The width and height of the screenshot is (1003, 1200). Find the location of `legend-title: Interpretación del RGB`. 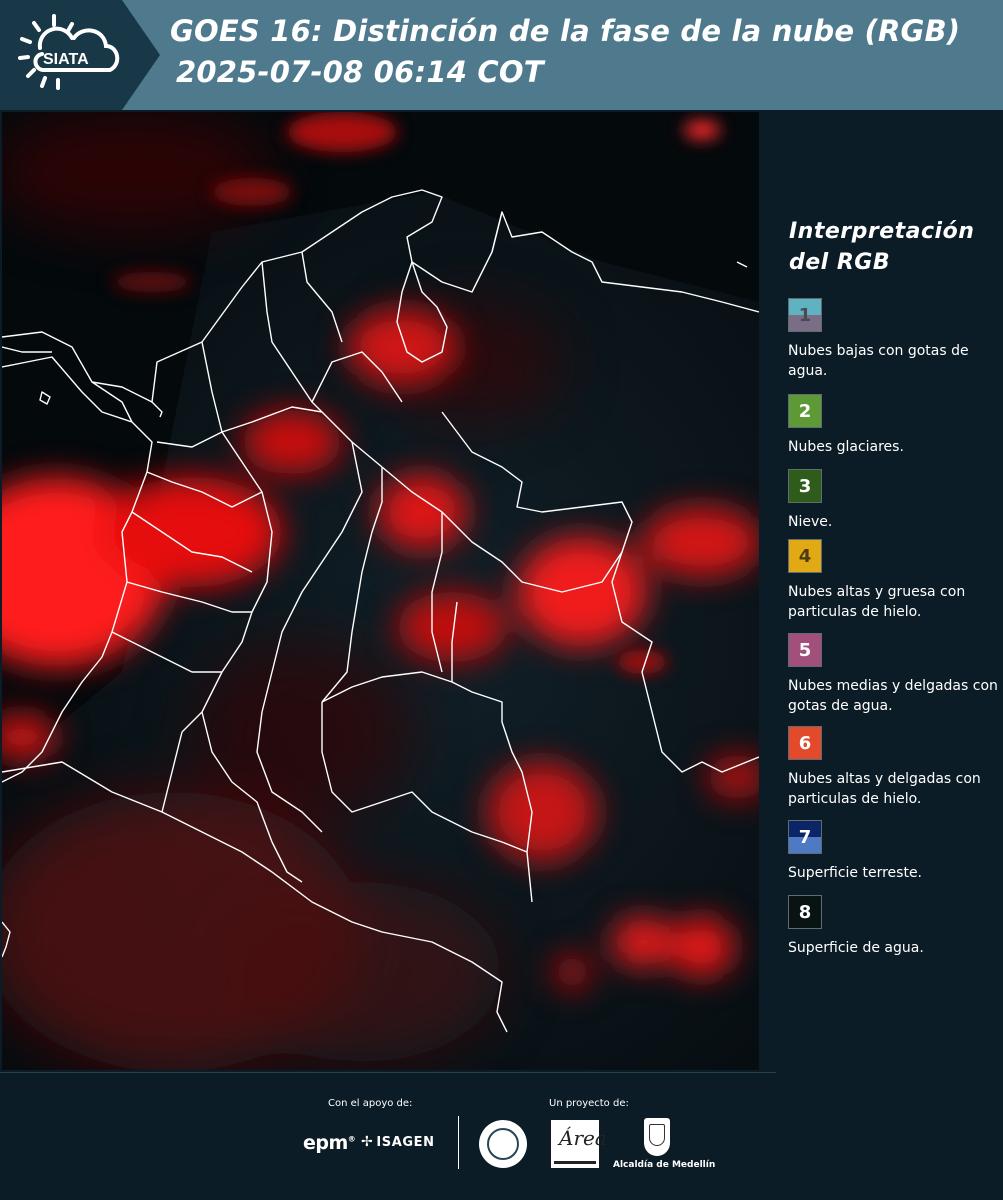

legend-title: Interpretación del RGB is located at coordinates (882, 247).